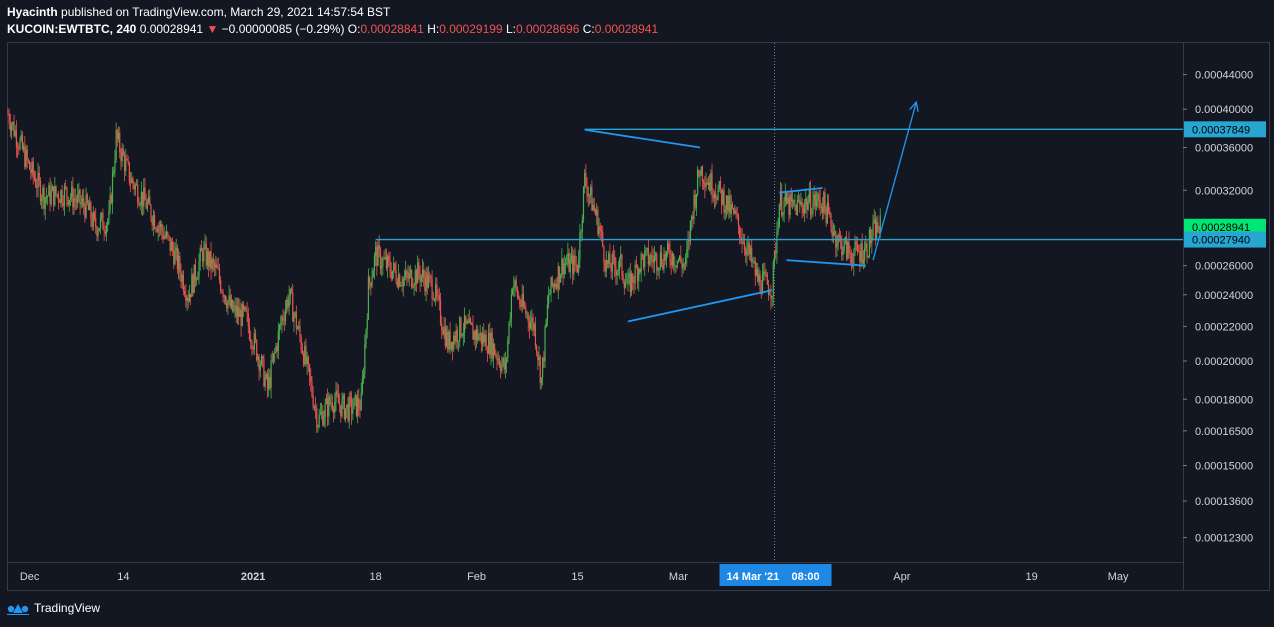 The width and height of the screenshot is (1274, 627). What do you see at coordinates (1031, 577) in the screenshot?
I see `time-tick-label: 19` at bounding box center [1031, 577].